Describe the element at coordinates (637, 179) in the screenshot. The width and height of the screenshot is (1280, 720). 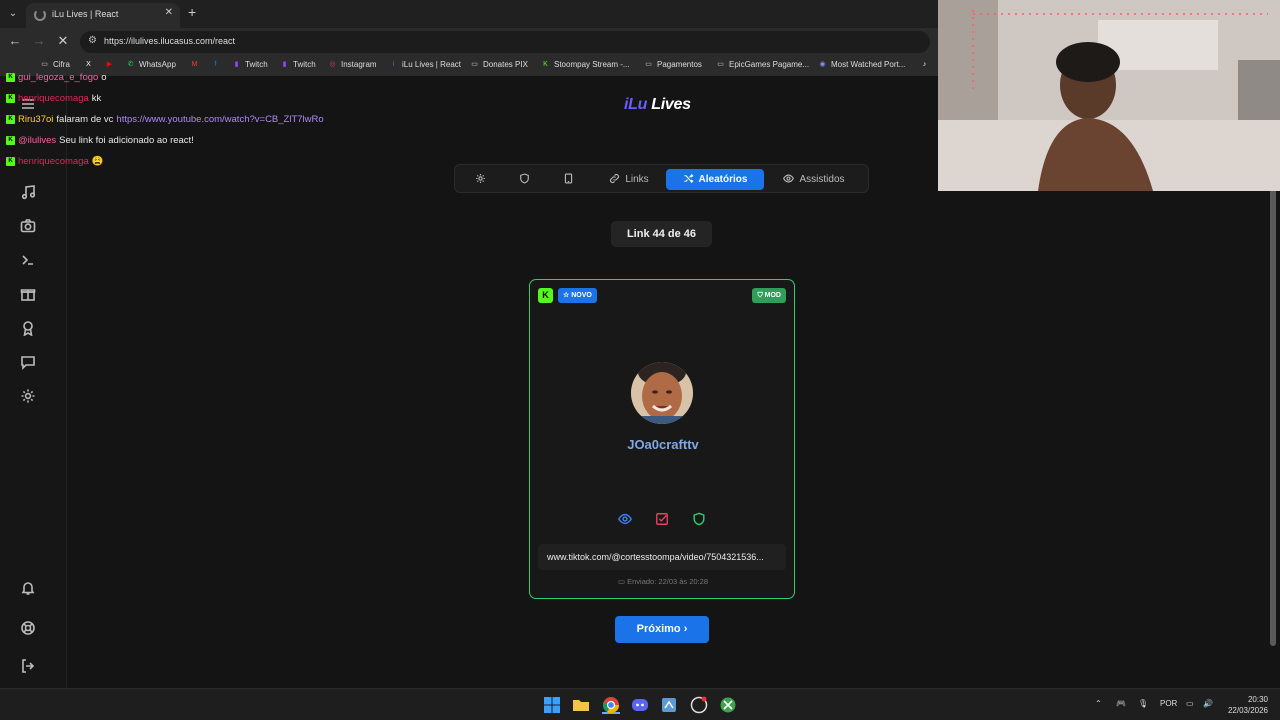
I see `tab-label: Links` at that location.